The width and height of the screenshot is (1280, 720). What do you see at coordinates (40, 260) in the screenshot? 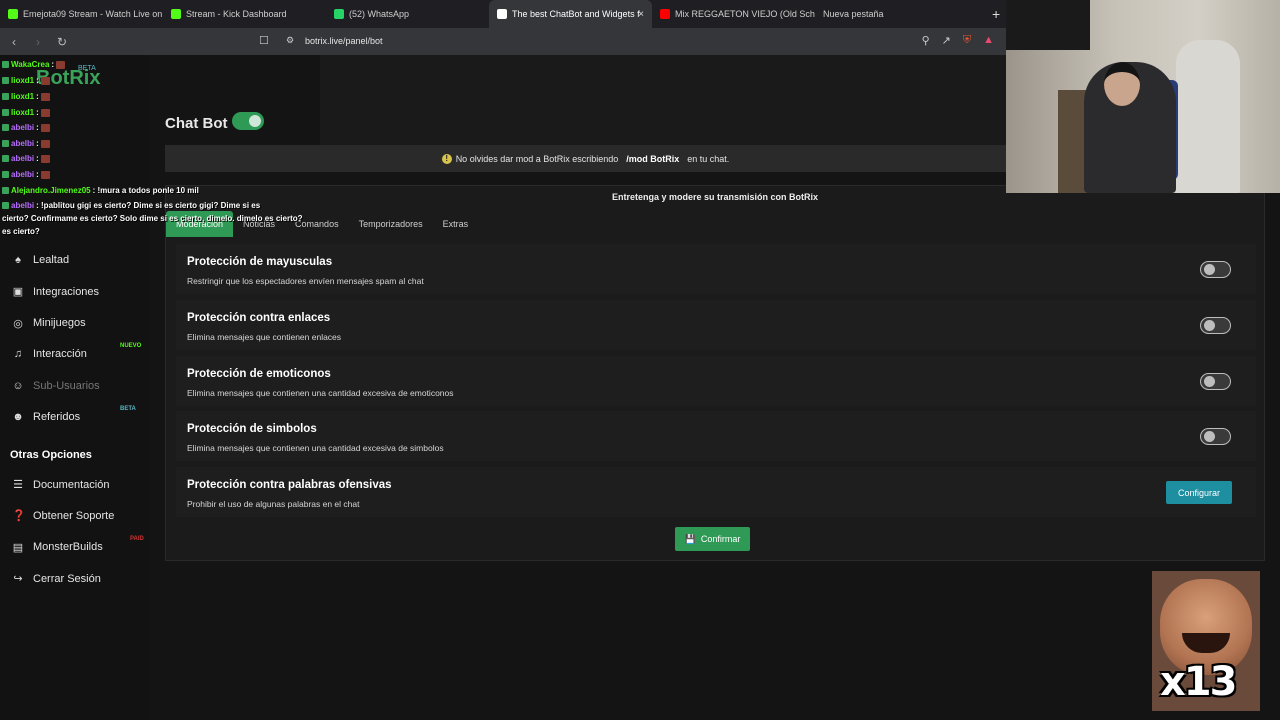
I see `sidebar-item: ♠ Lealtad` at bounding box center [40, 260].